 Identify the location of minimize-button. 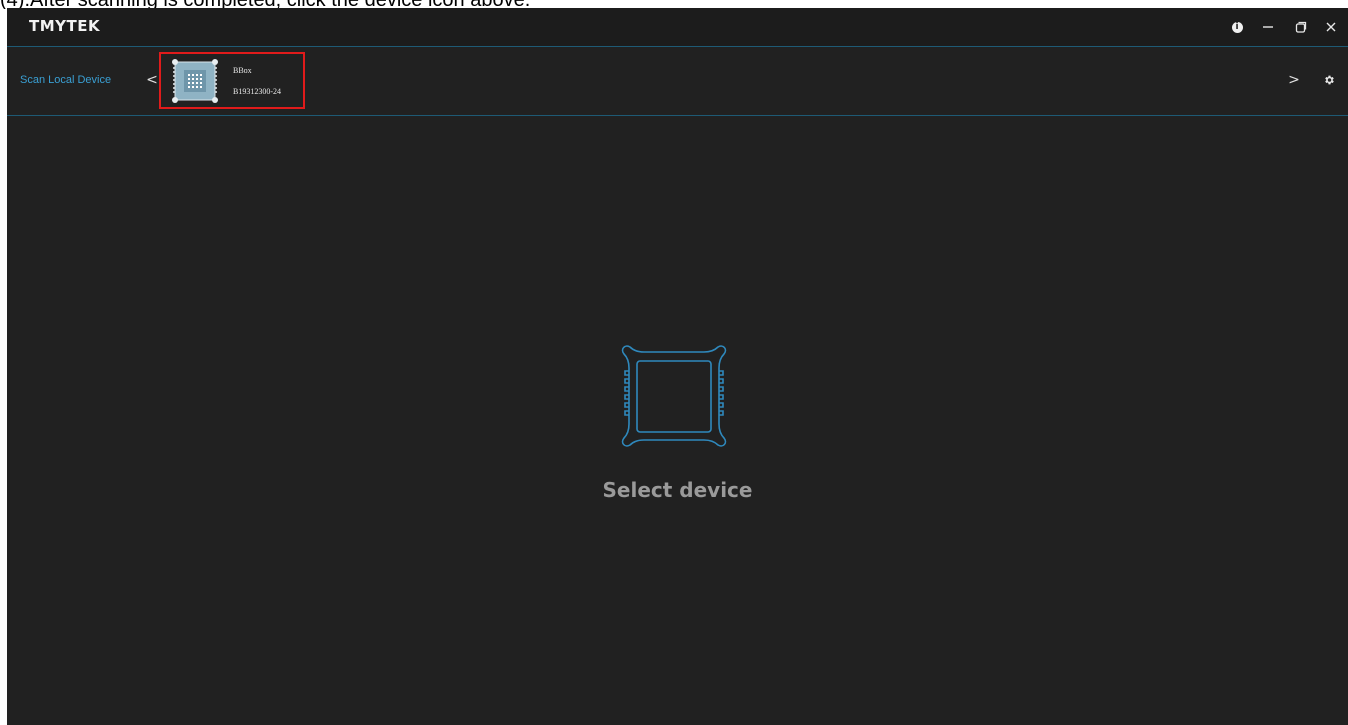
(1268, 27).